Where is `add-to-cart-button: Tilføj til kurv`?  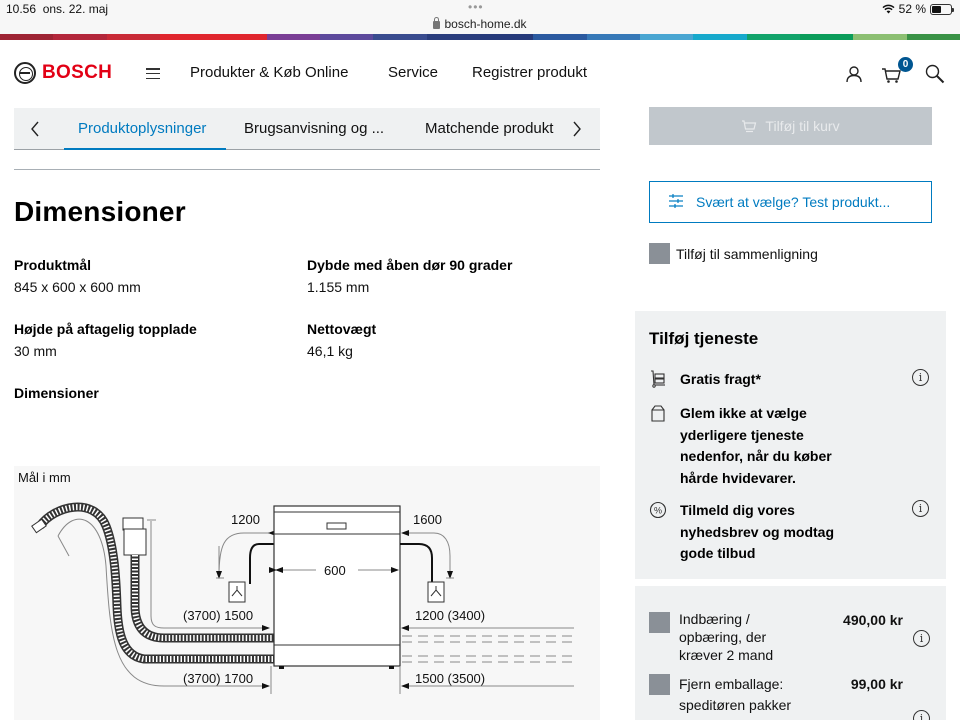 add-to-cart-button: Tilføj til kurv is located at coordinates (790, 126).